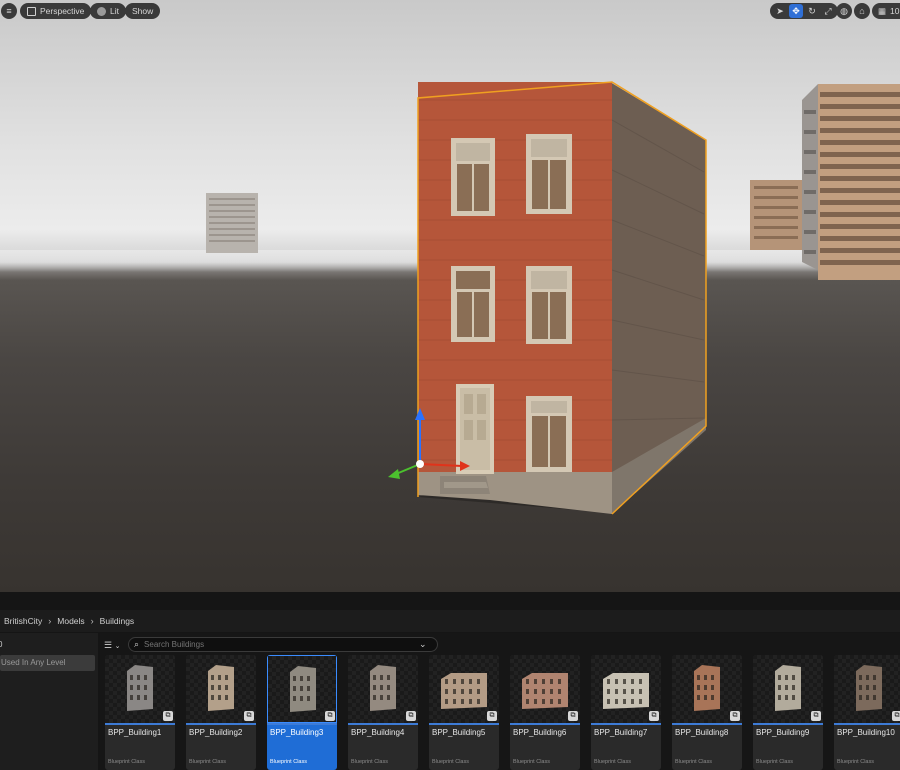 The image size is (900, 770). I want to click on asset-thumbnail, so click(867, 689).